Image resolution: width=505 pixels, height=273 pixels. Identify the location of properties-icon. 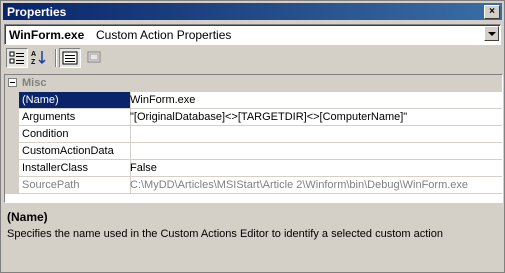
(70, 58).